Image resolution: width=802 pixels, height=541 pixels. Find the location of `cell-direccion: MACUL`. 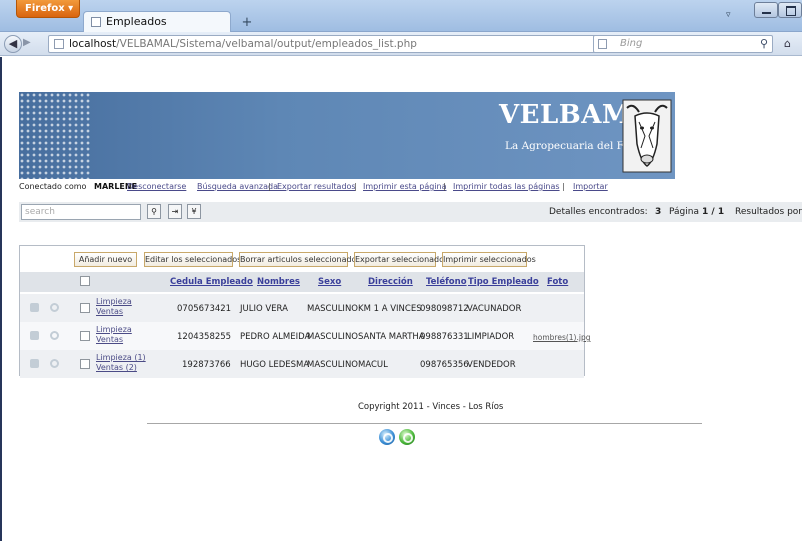

cell-direccion: MACUL is located at coordinates (373, 365).